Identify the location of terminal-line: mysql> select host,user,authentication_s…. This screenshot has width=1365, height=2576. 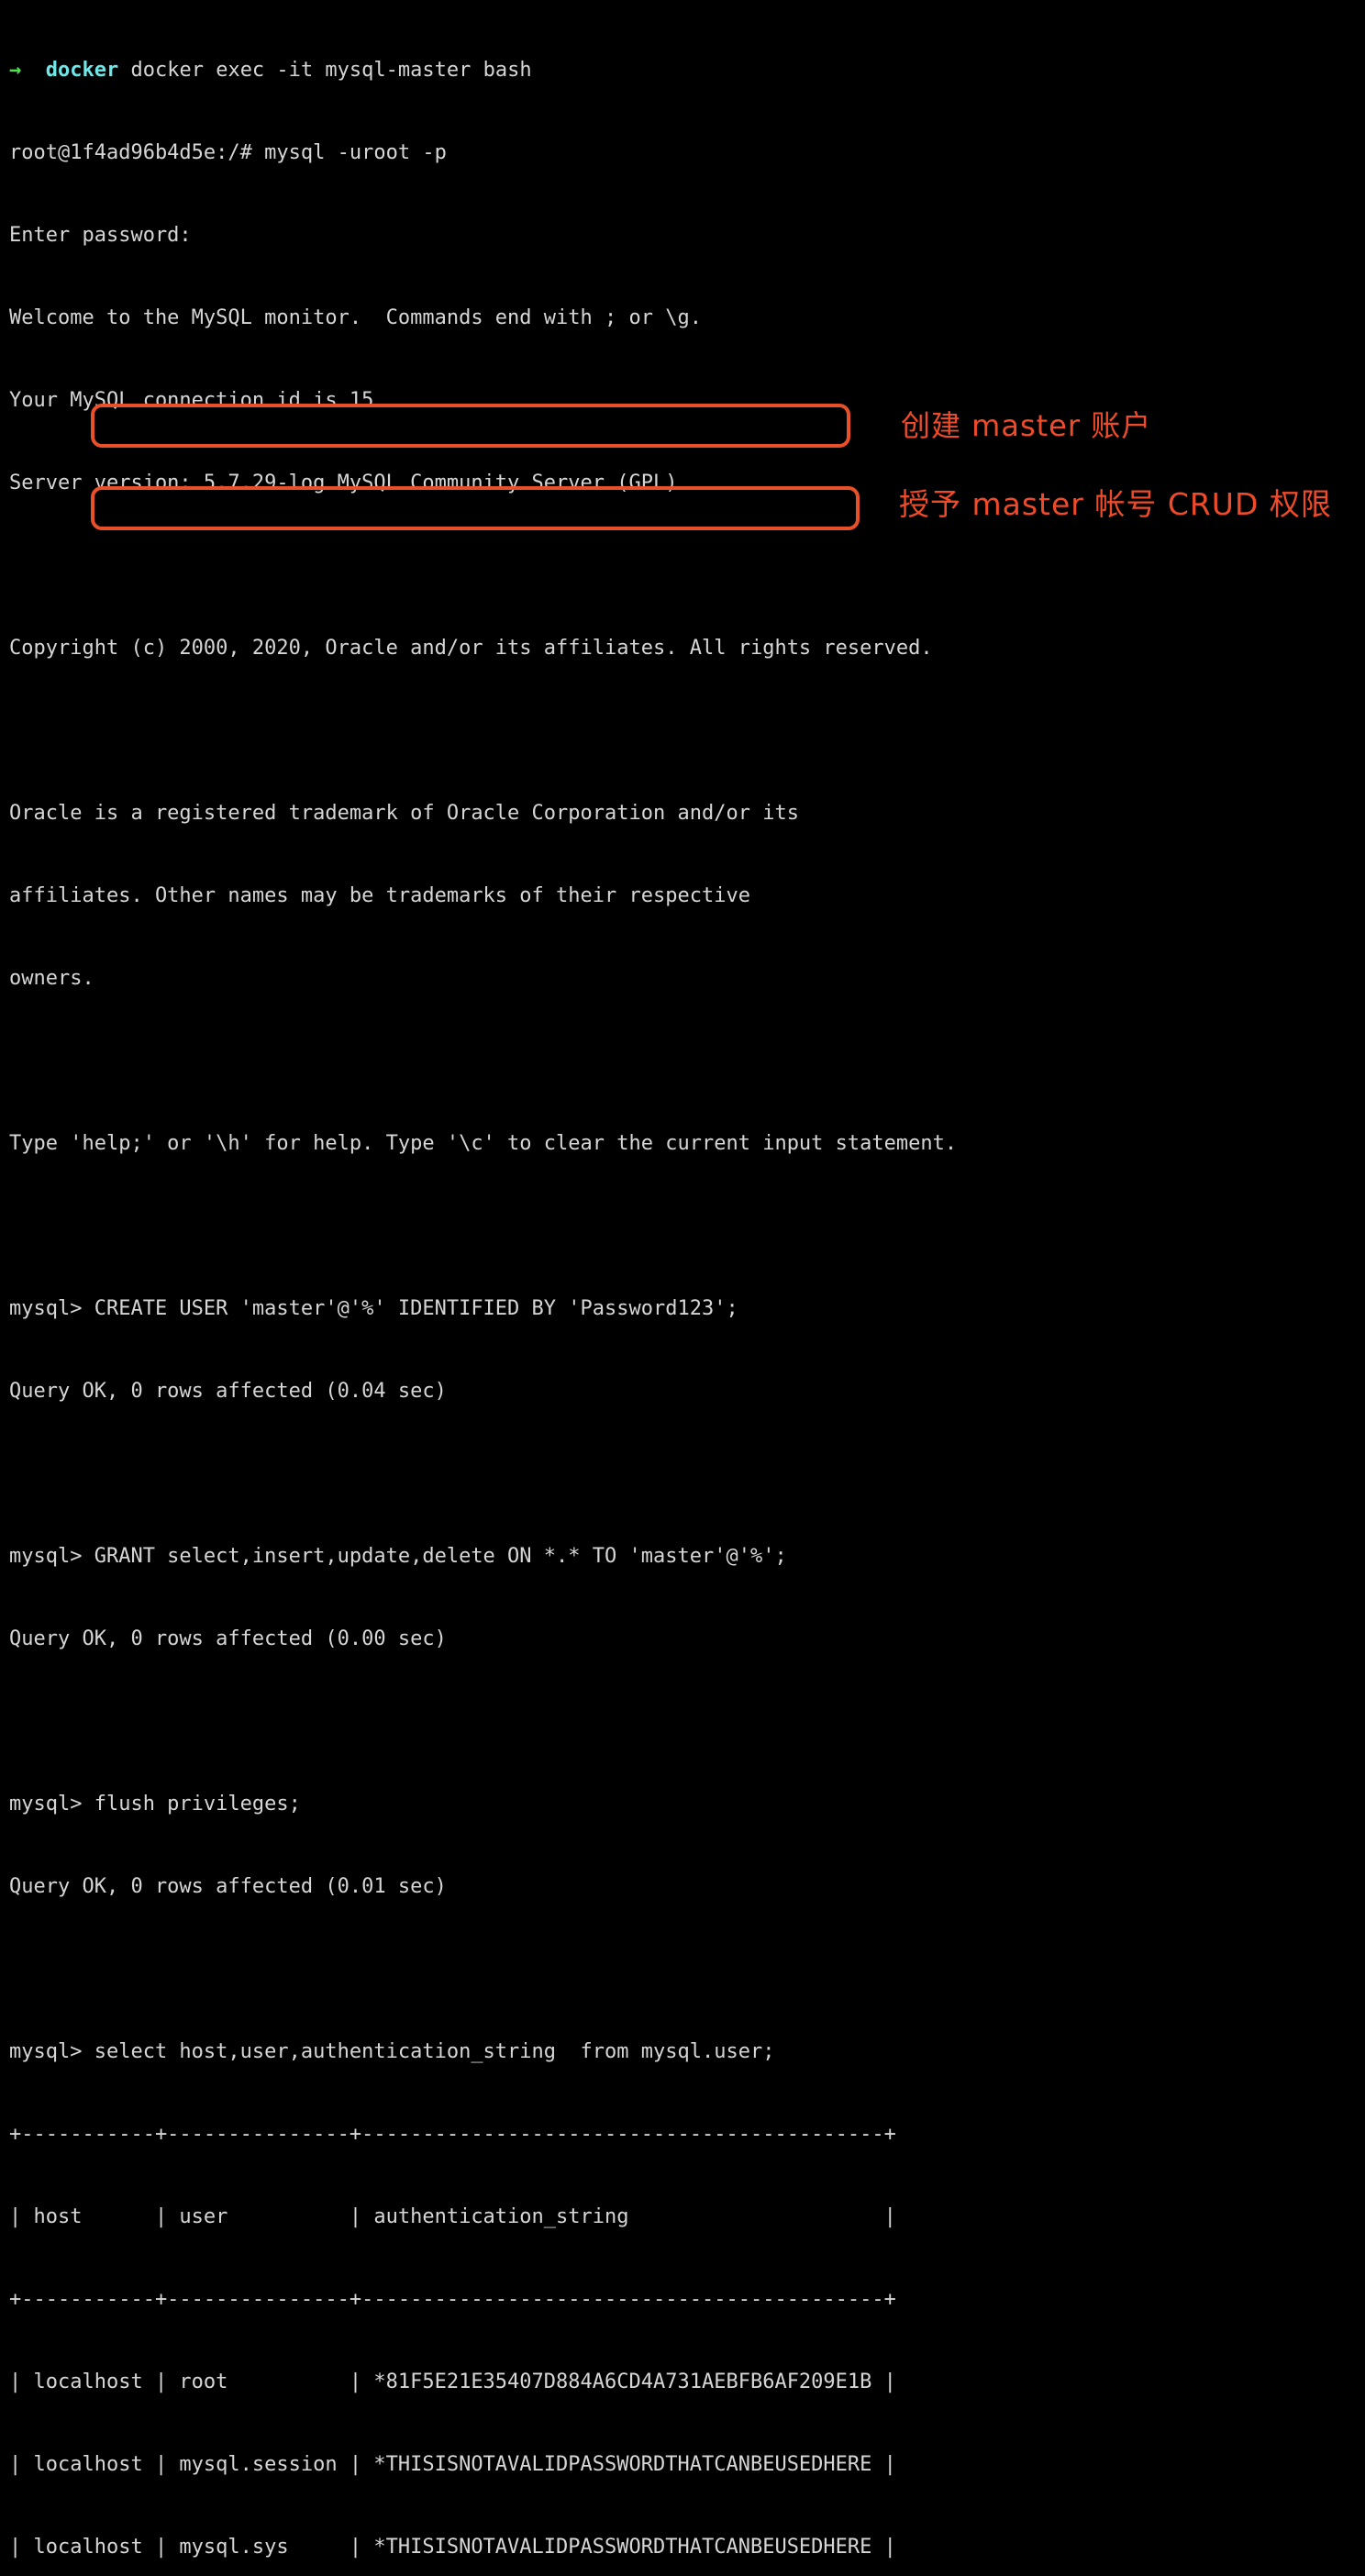
(392, 2051).